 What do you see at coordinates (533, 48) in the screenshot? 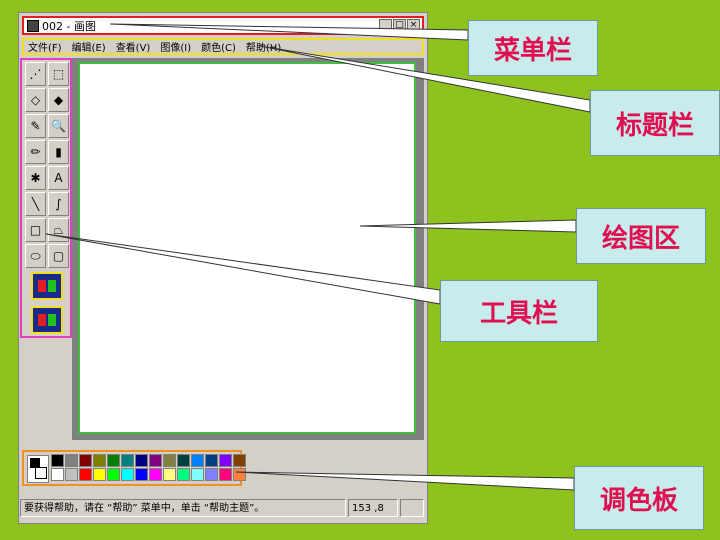
I see `callout-menubar: 菜单栏` at bounding box center [533, 48].